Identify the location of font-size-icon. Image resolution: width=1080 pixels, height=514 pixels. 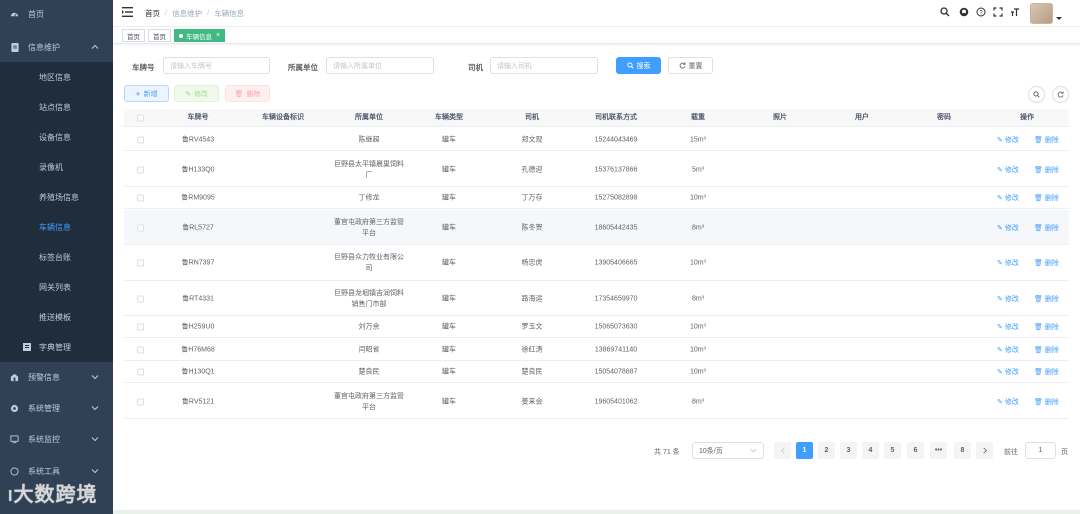
(1015, 12).